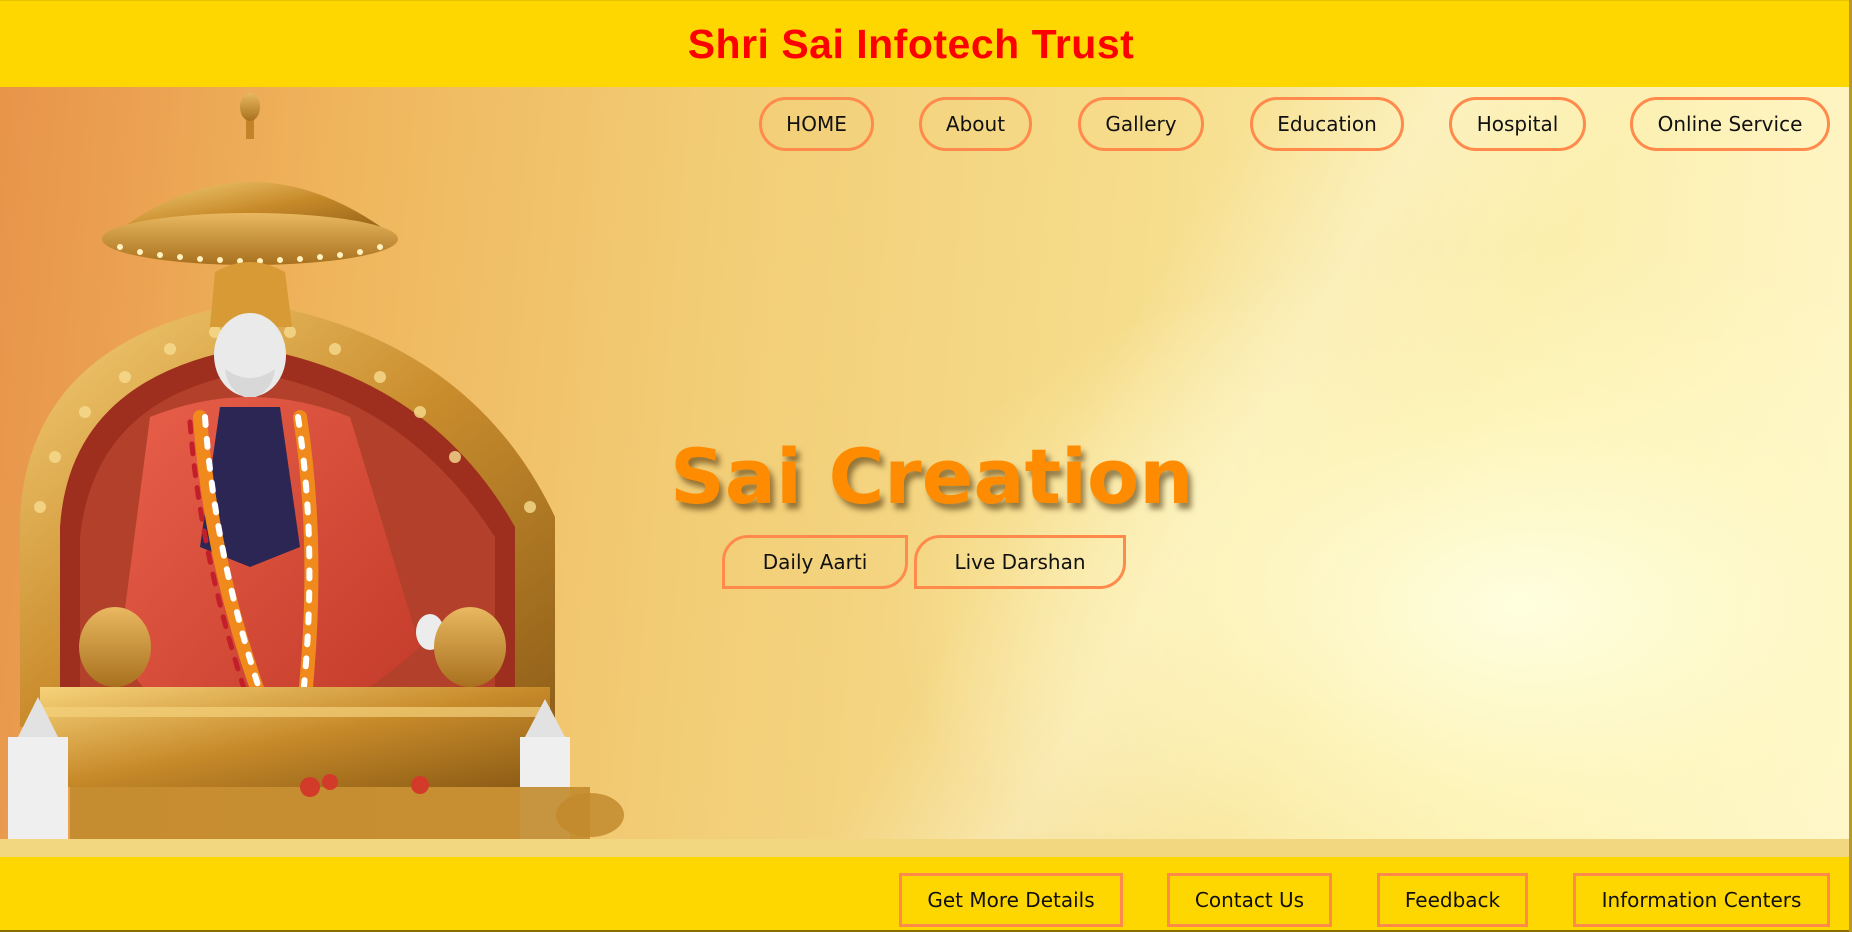  What do you see at coordinates (1701, 900) in the screenshot?
I see `information-centers-button: Information Centers` at bounding box center [1701, 900].